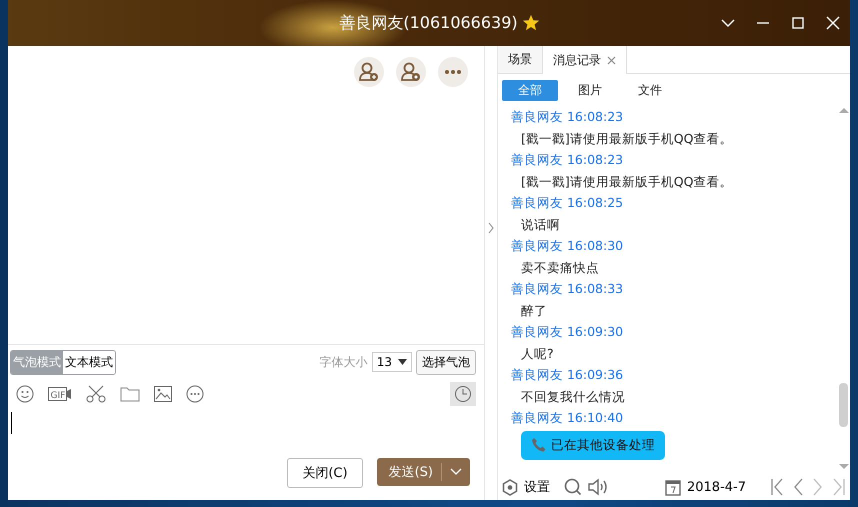 The height and width of the screenshot is (507, 858). I want to click on filter-tab: 图片, so click(590, 90).